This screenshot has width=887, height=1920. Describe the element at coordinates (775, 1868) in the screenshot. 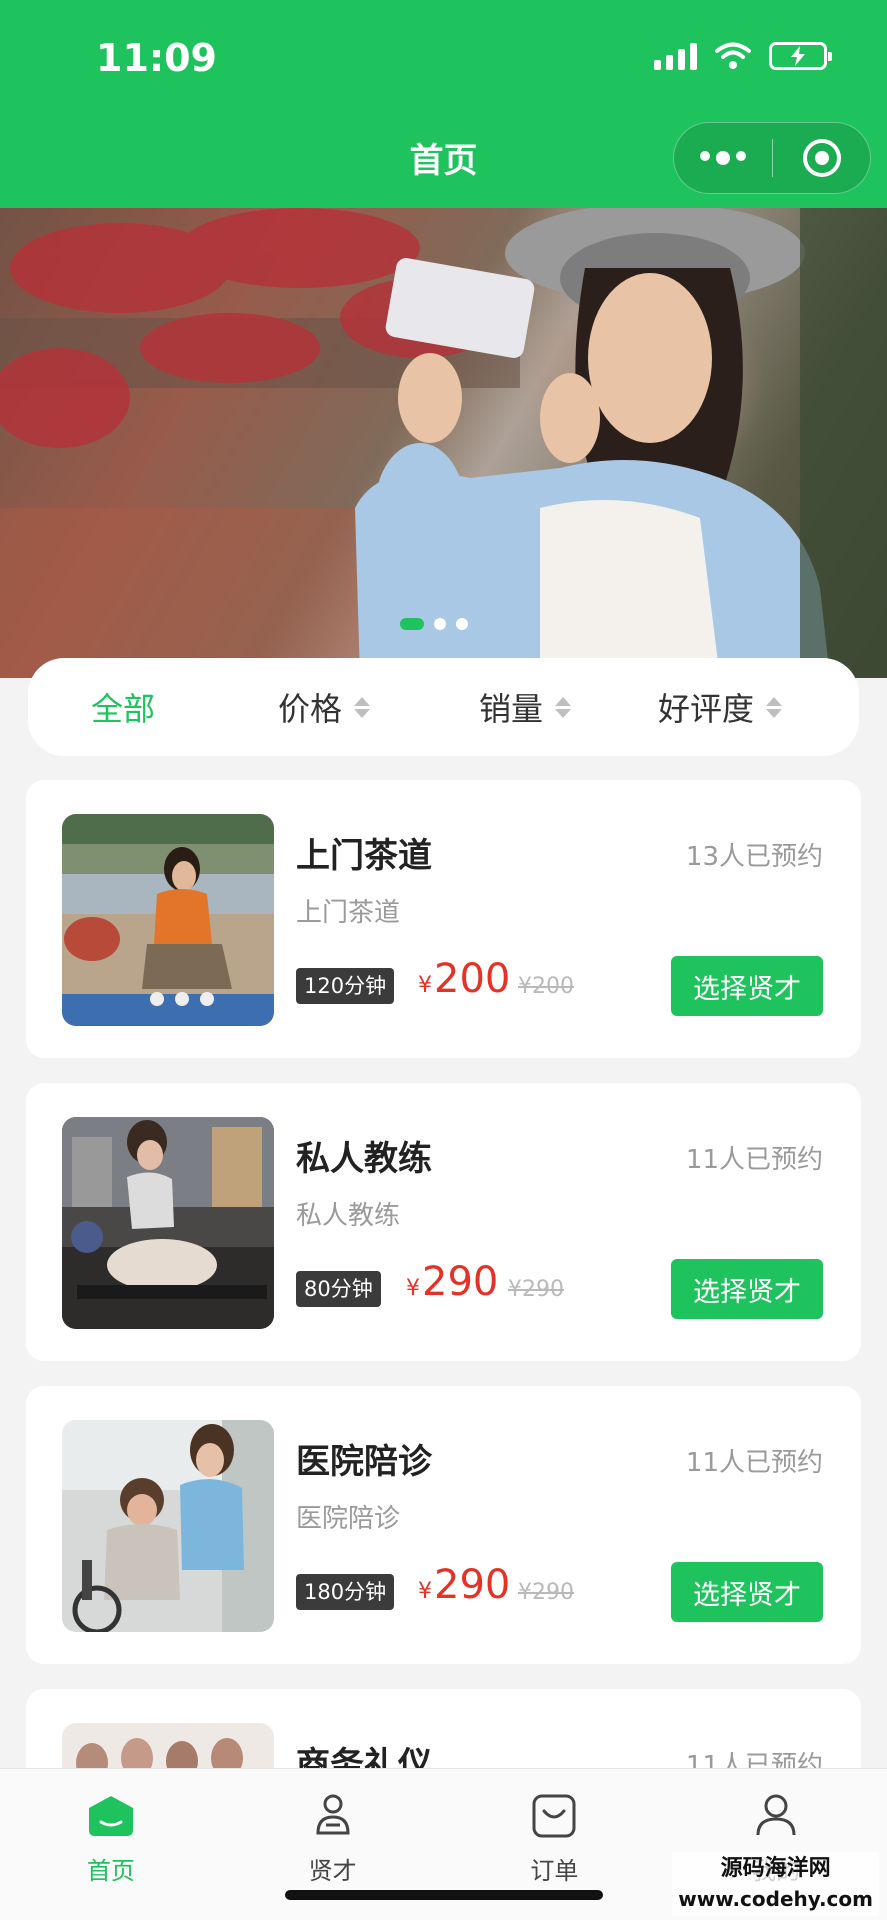

I see `watermark-line1: 源码海洋网` at that location.